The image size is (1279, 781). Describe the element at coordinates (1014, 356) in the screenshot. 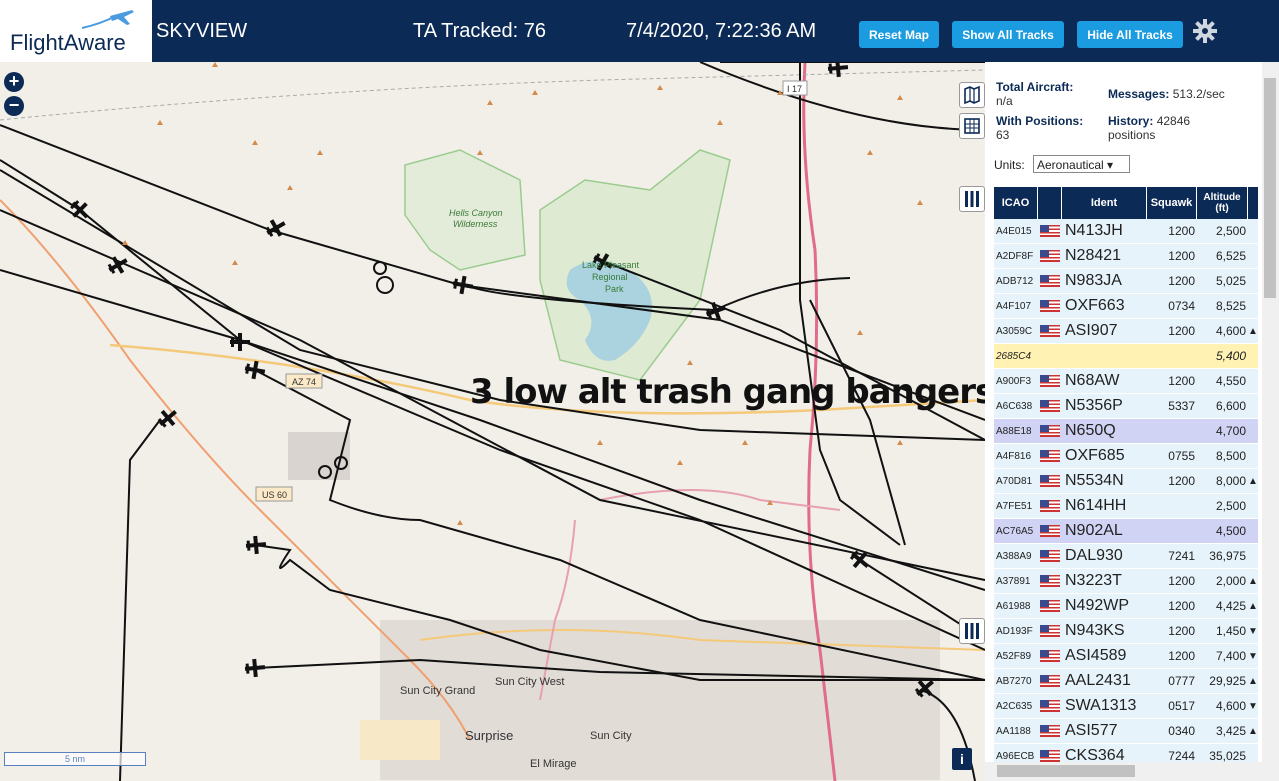

I see `icao-cell: 2685C4` at that location.